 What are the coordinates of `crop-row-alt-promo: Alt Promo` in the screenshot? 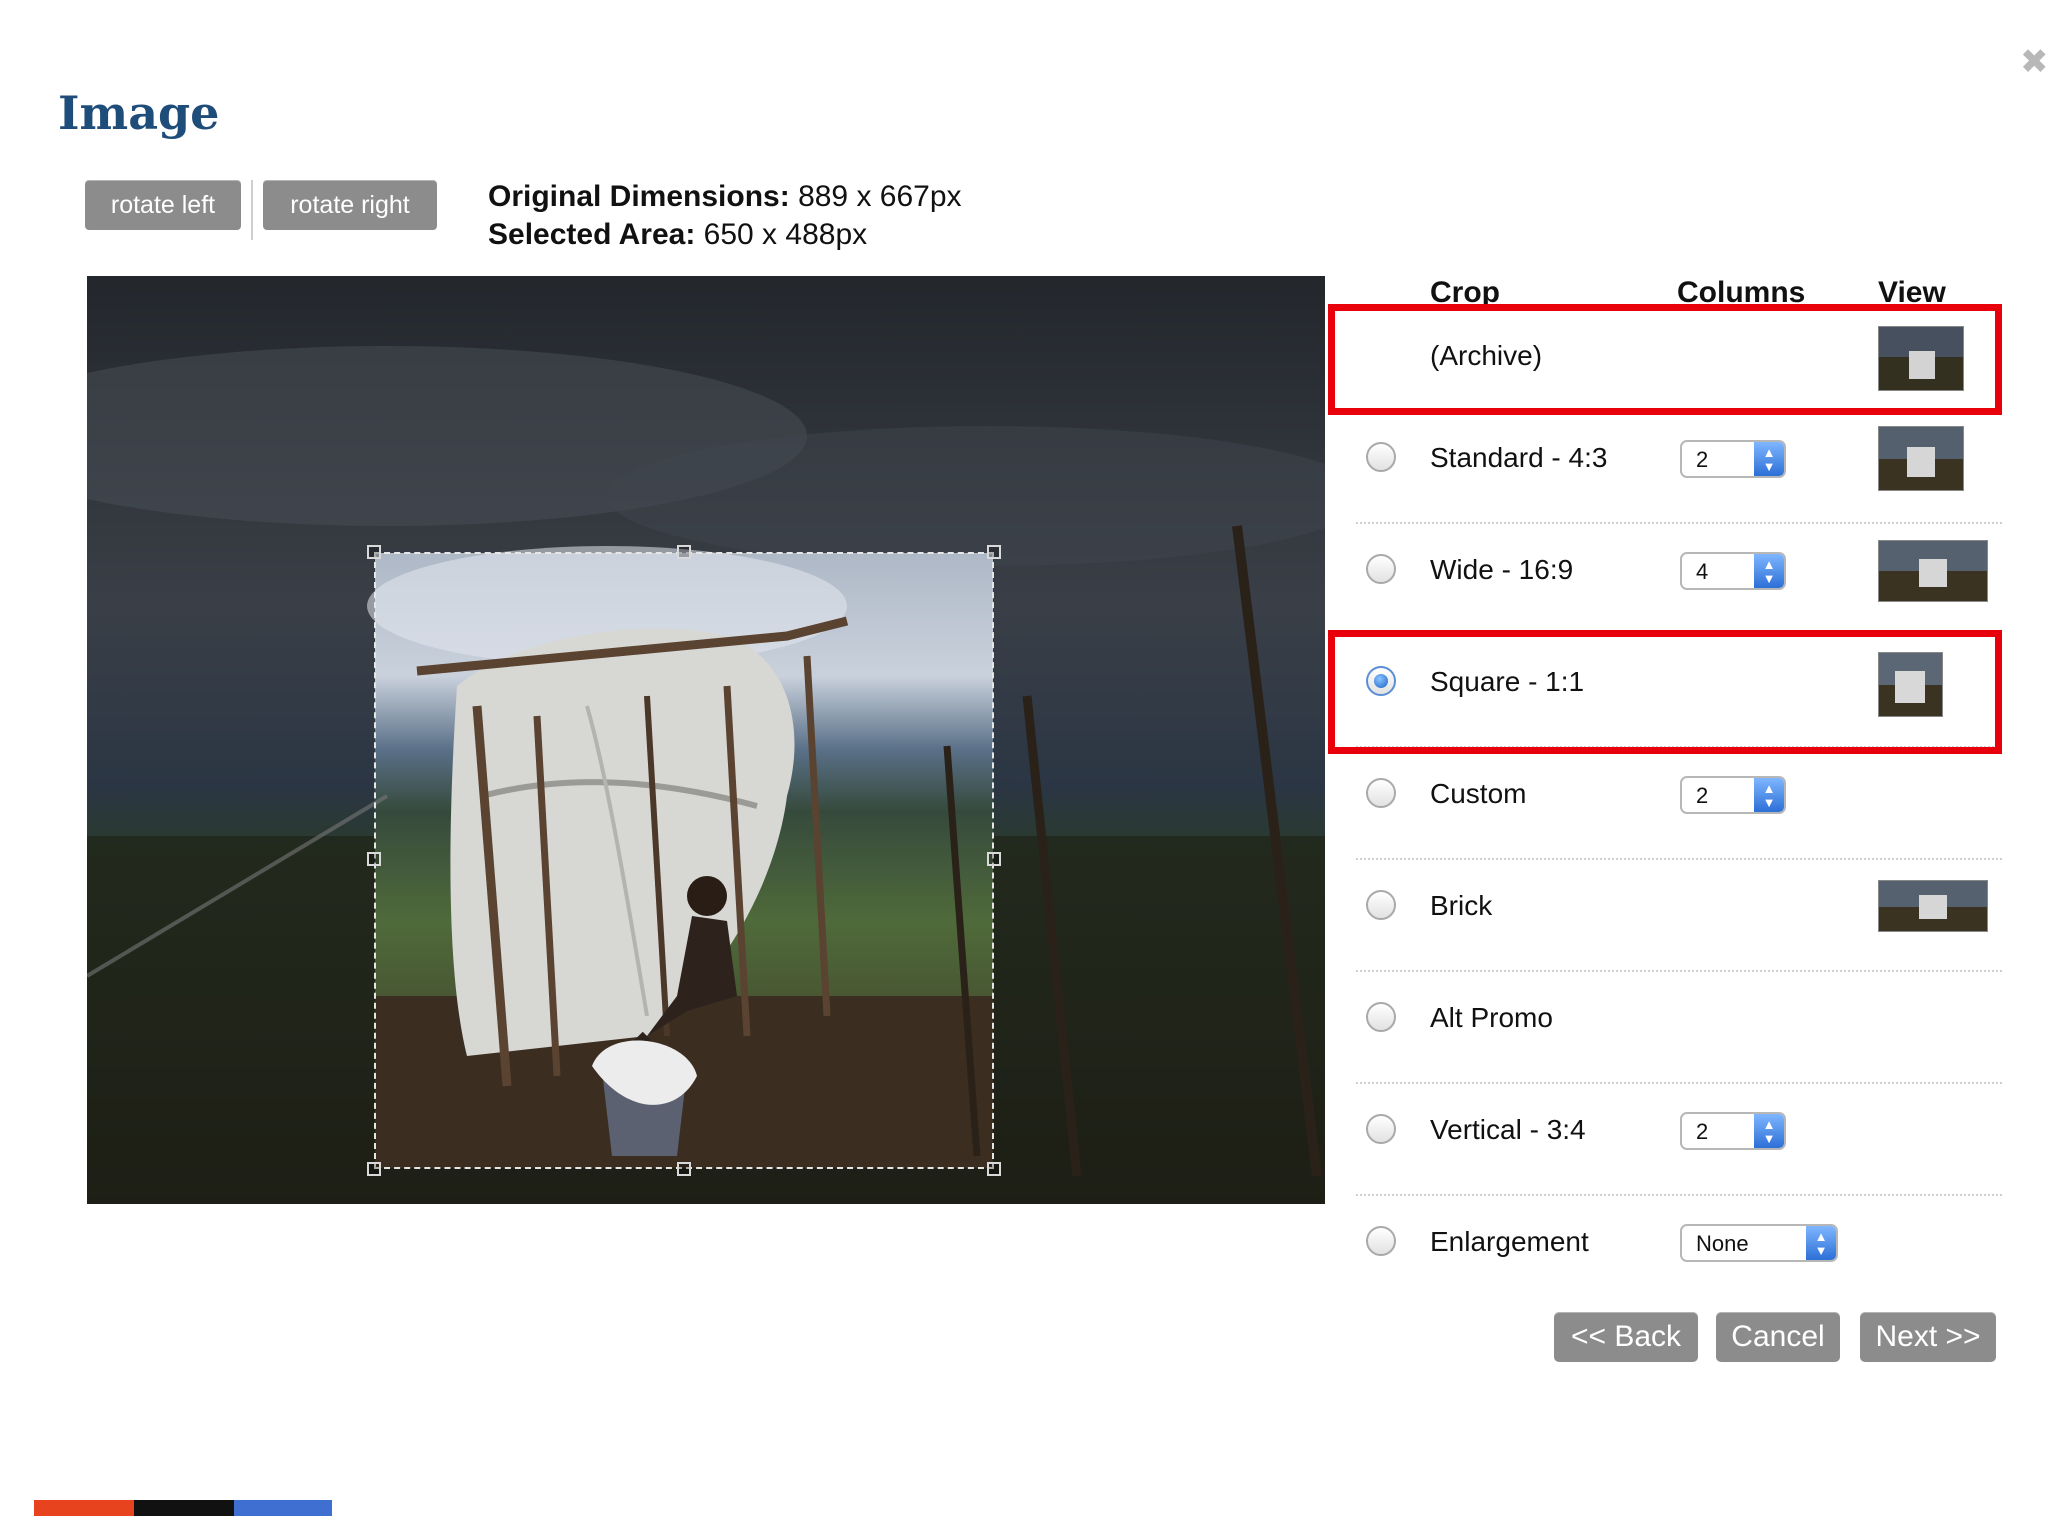 It's located at (1679, 1028).